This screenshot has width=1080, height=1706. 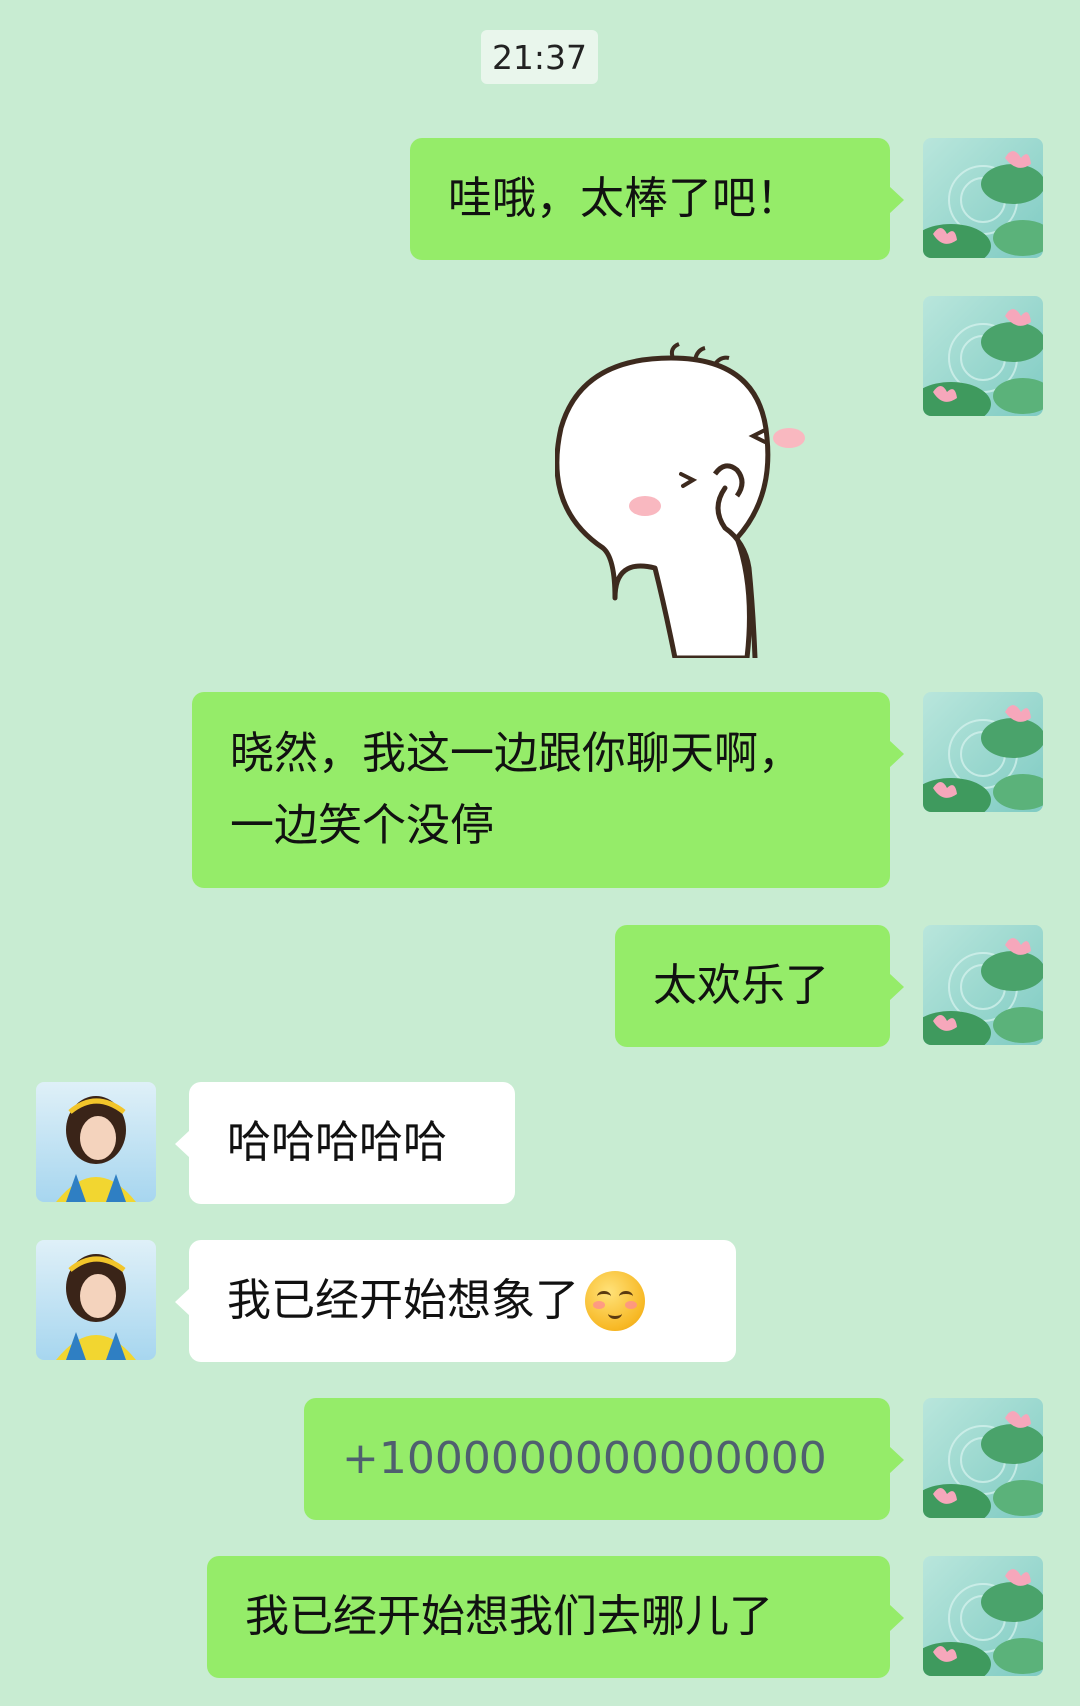 What do you see at coordinates (509, 1616) in the screenshot?
I see `message-text: 我已经开始想我们去哪儿了` at bounding box center [509, 1616].